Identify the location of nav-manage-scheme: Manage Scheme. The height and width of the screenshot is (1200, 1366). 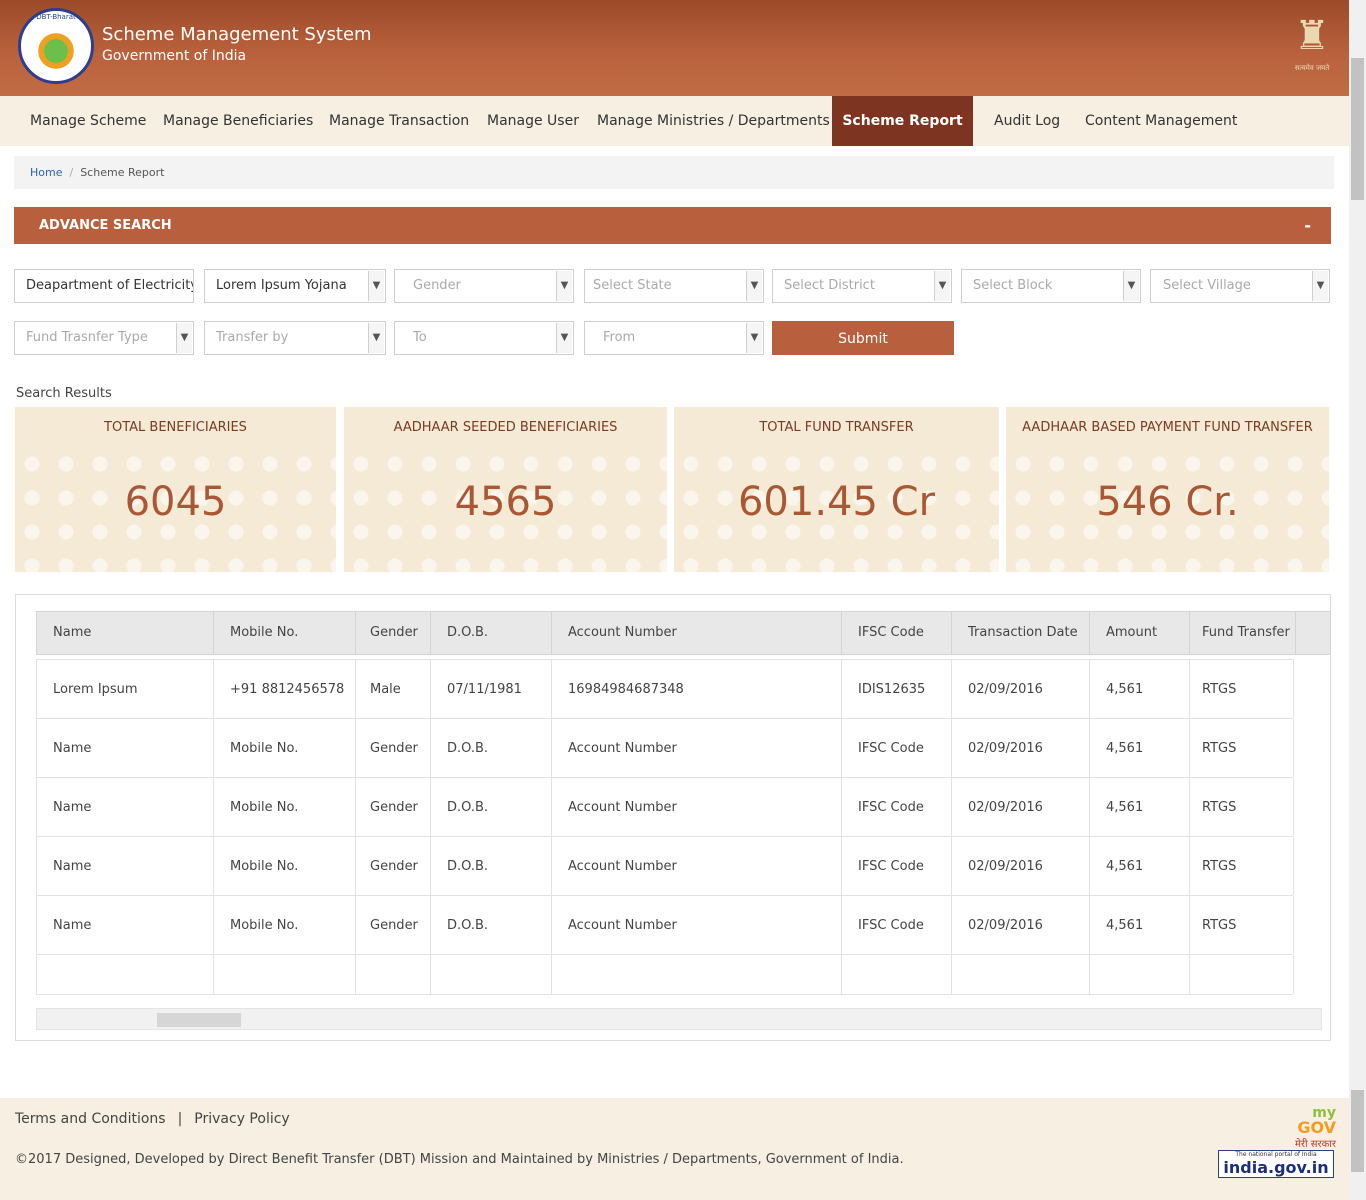
(88, 121).